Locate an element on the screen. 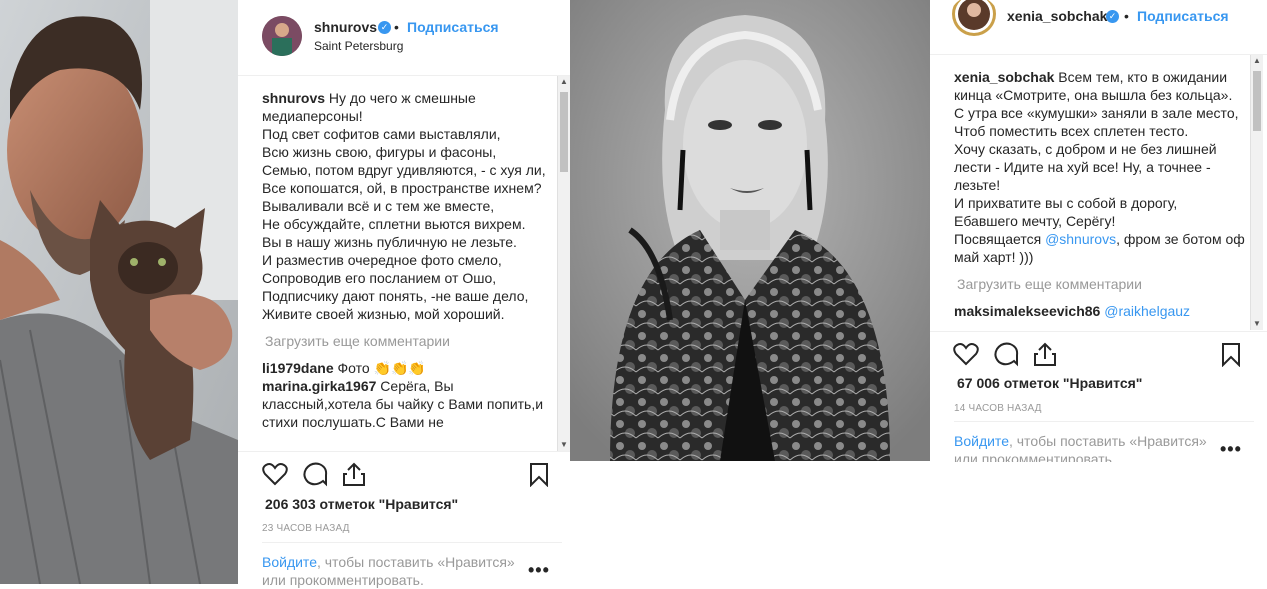 This screenshot has height=589, width=1267. post2-header-divider is located at coordinates (1098, 54).